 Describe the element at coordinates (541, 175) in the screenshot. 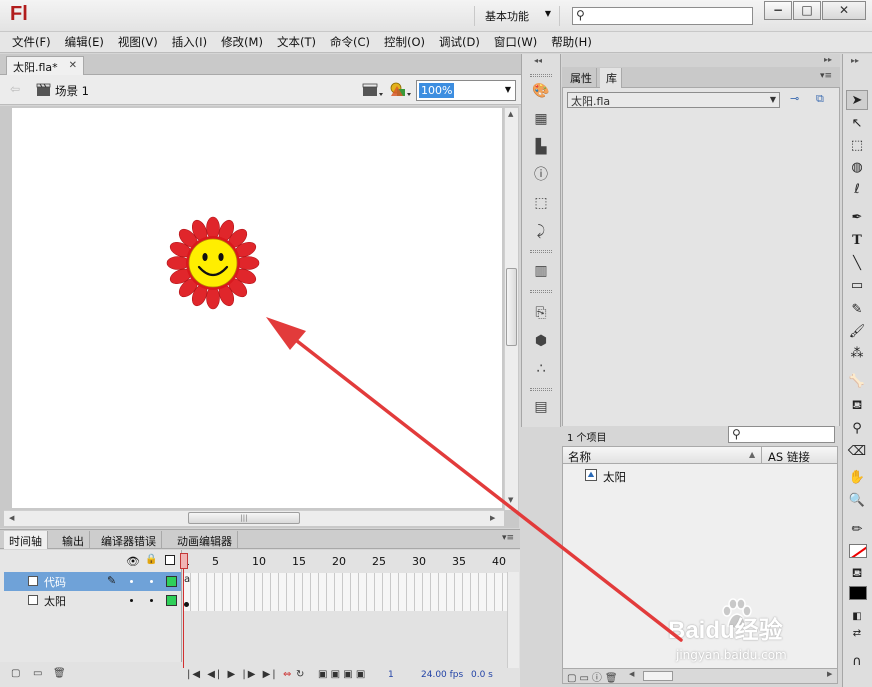

I see `info-icon: ⓘ` at that location.